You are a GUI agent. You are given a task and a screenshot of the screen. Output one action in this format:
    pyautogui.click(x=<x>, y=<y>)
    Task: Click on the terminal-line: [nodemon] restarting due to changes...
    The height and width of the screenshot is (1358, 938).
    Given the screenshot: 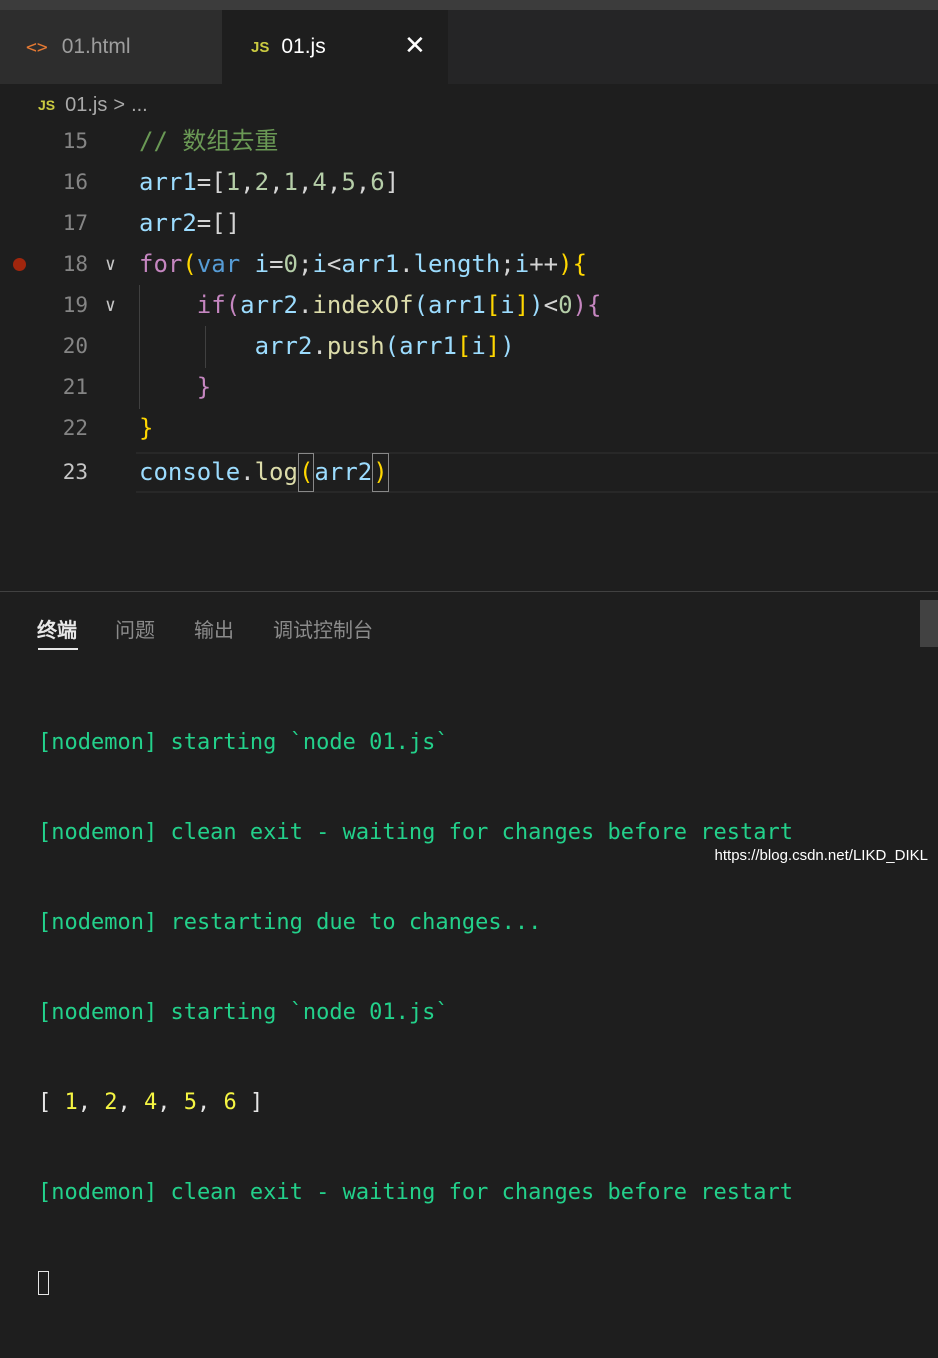 What is the action you would take?
    pyautogui.click(x=290, y=922)
    